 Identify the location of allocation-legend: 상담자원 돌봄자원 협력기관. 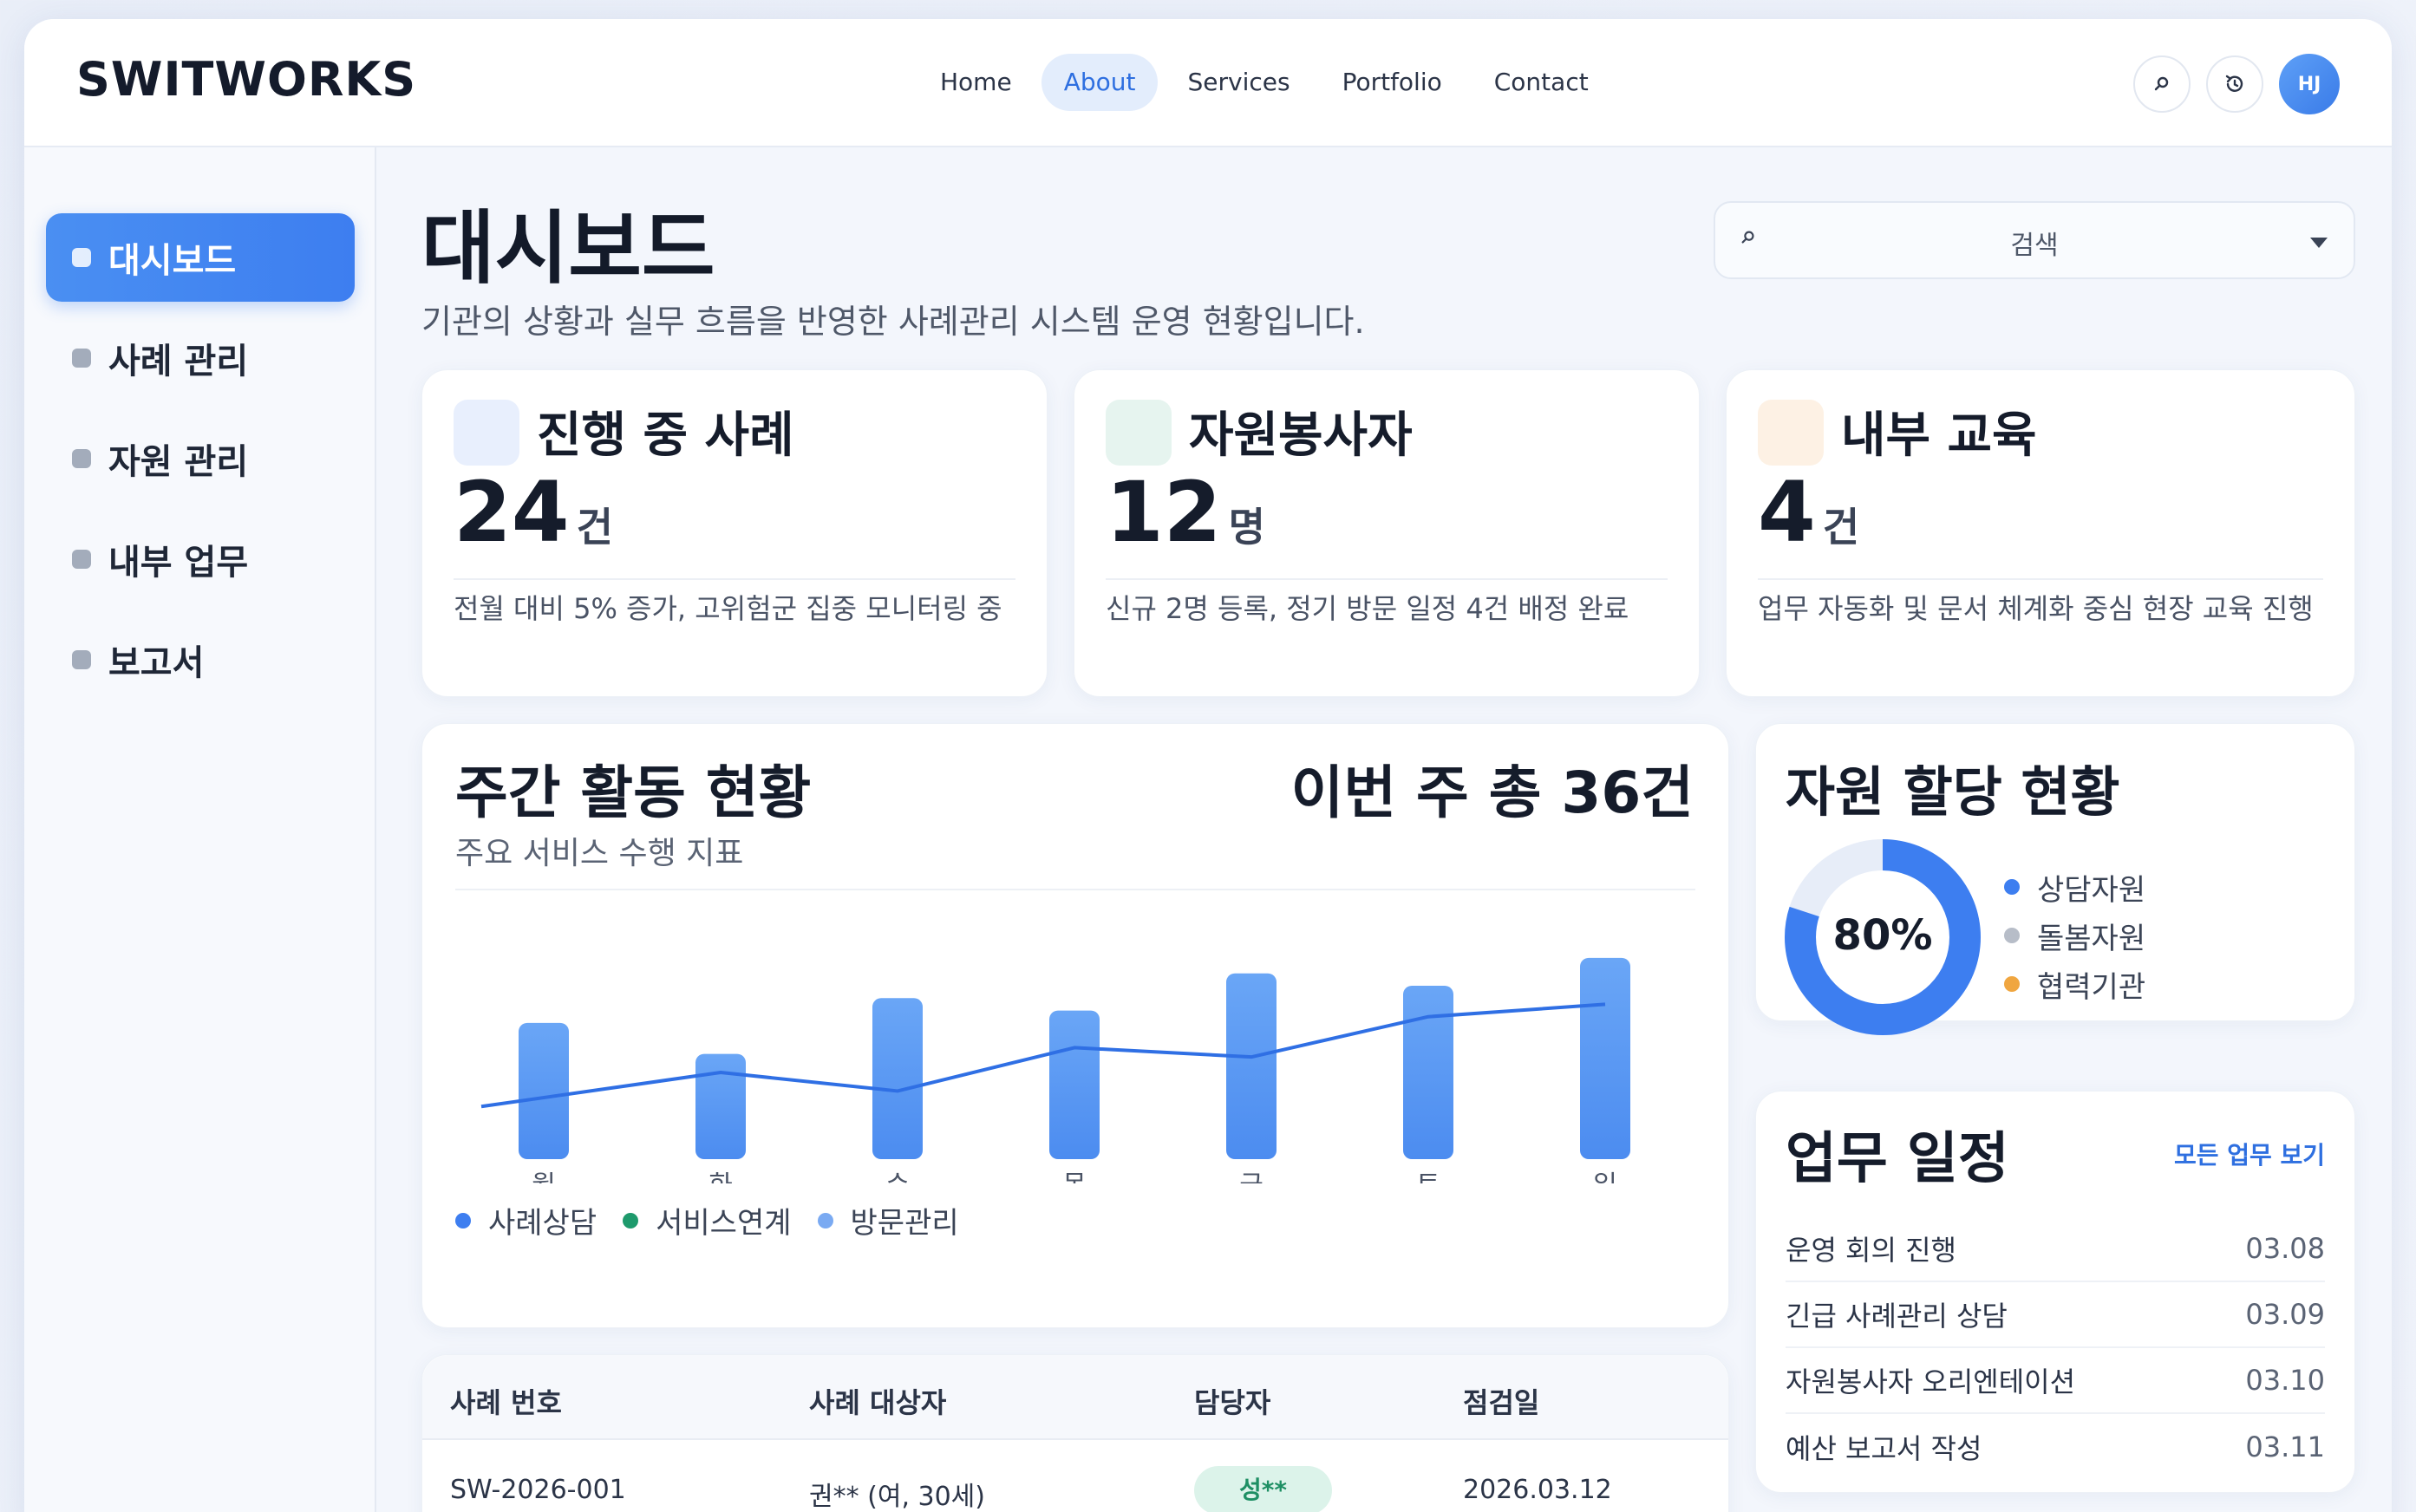
(2075, 936).